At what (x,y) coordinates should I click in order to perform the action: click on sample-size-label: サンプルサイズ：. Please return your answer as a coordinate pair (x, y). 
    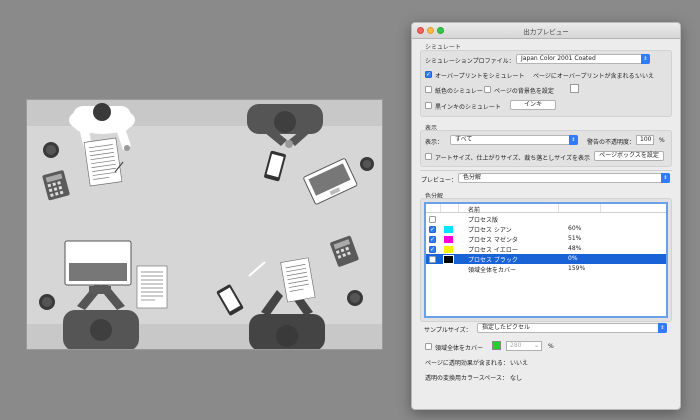
    Looking at the image, I should click on (448, 330).